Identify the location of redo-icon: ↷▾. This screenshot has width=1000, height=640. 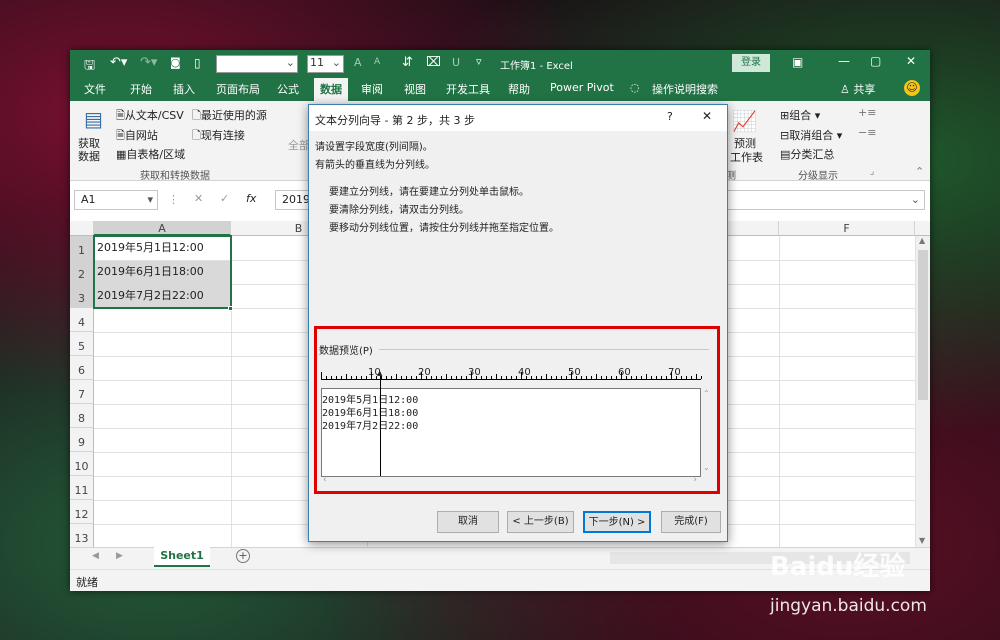
(148, 62).